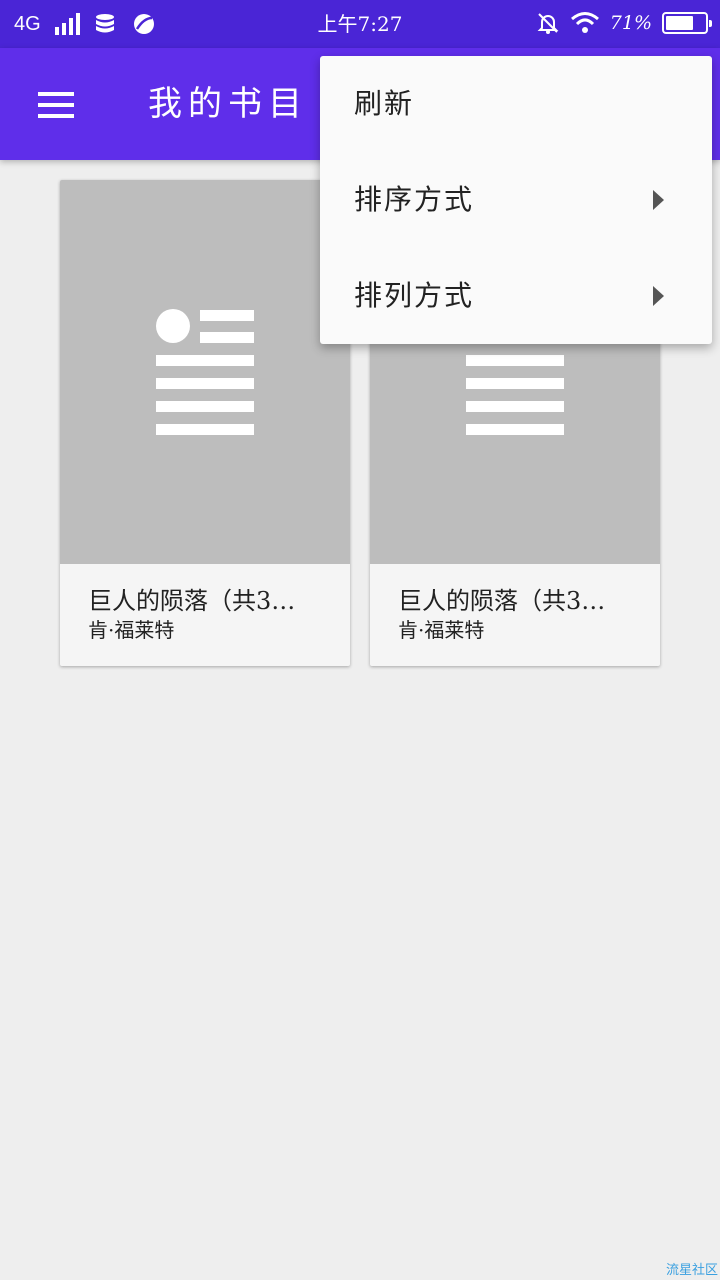 This screenshot has height=1280, width=720. I want to click on overflow-menu: 刷新 排序方式 排列方式, so click(516, 200).